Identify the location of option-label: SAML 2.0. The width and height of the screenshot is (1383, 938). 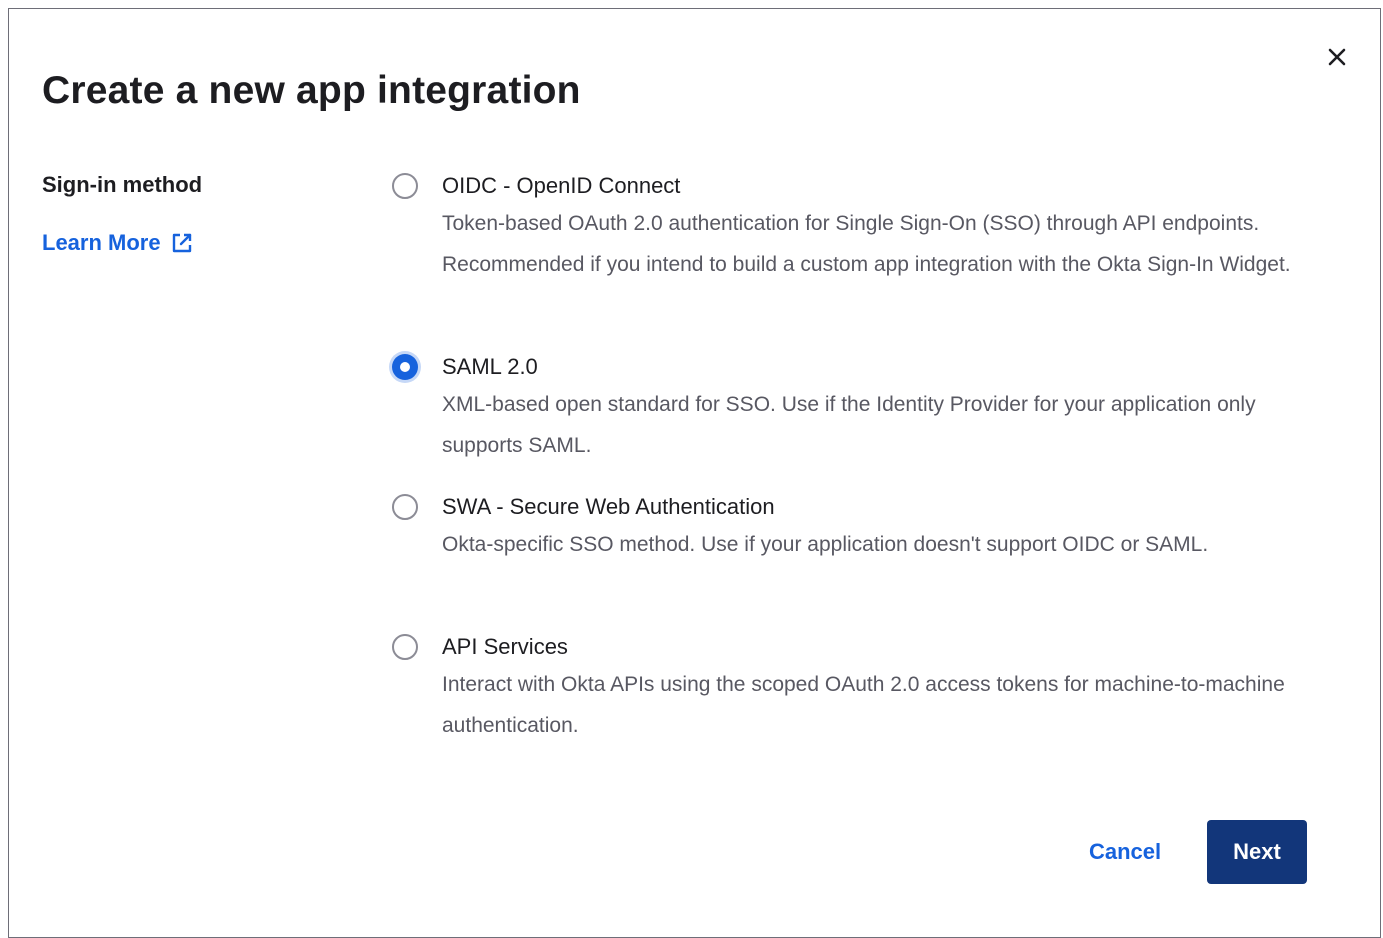
(490, 366).